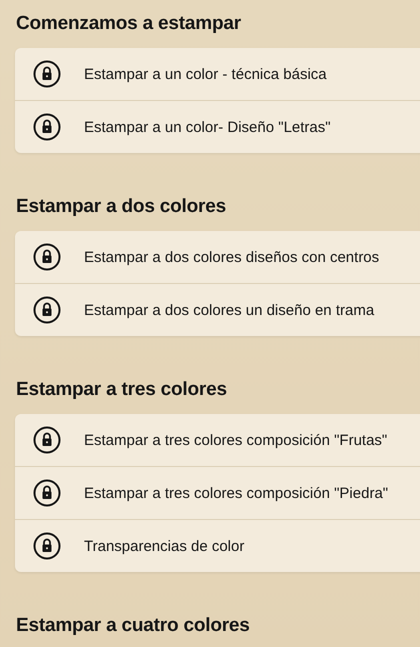 This screenshot has height=647, width=420. Describe the element at coordinates (121, 207) in the screenshot. I see `section-heading: Estampar a dos colores` at that location.